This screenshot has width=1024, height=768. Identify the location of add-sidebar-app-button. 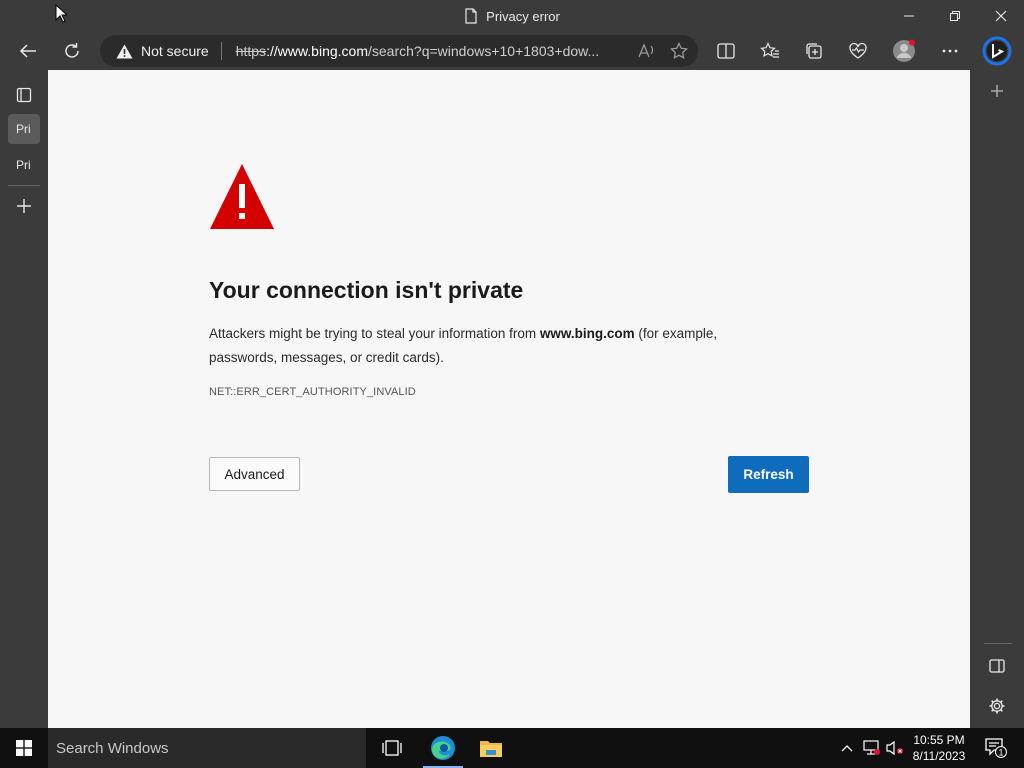
(997, 91).